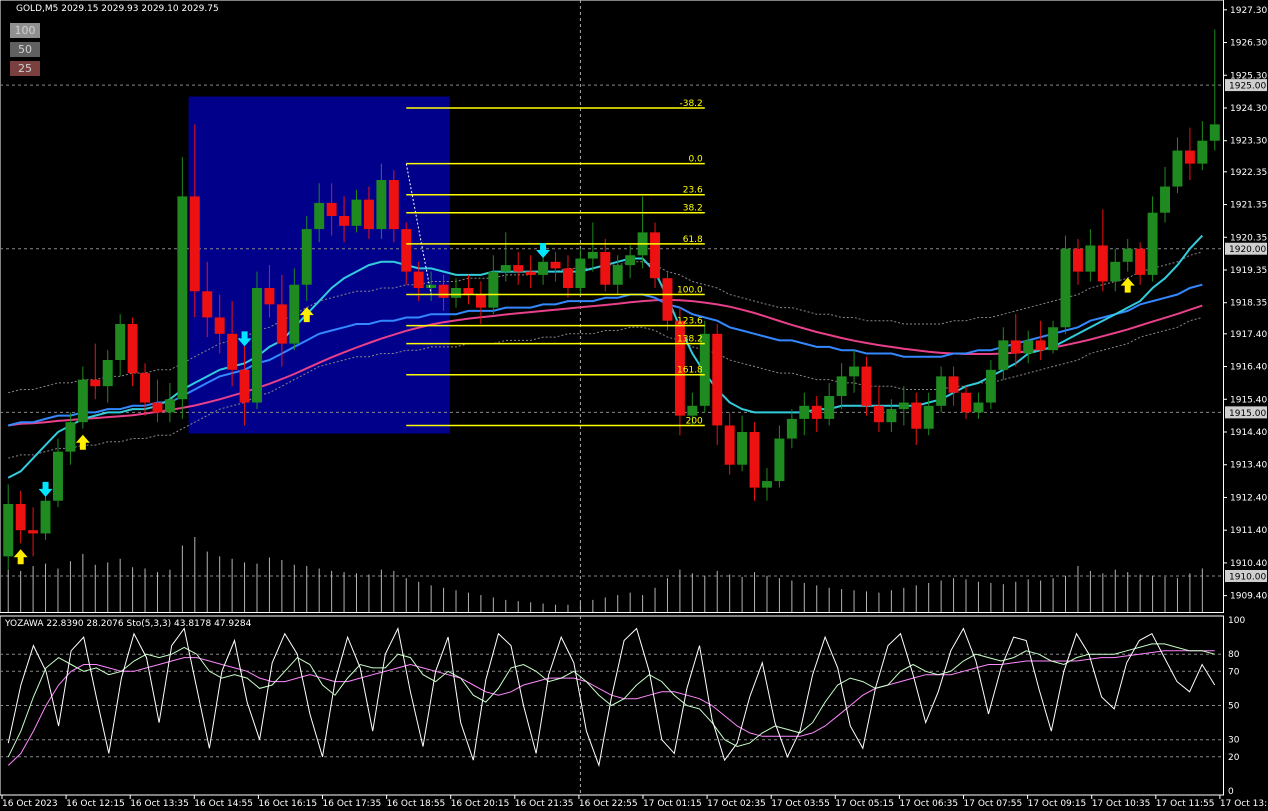 The height and width of the screenshot is (811, 1268). What do you see at coordinates (1244, 804) in the screenshot?
I see `time-tick-label: 17 Oct 13:15` at bounding box center [1244, 804].